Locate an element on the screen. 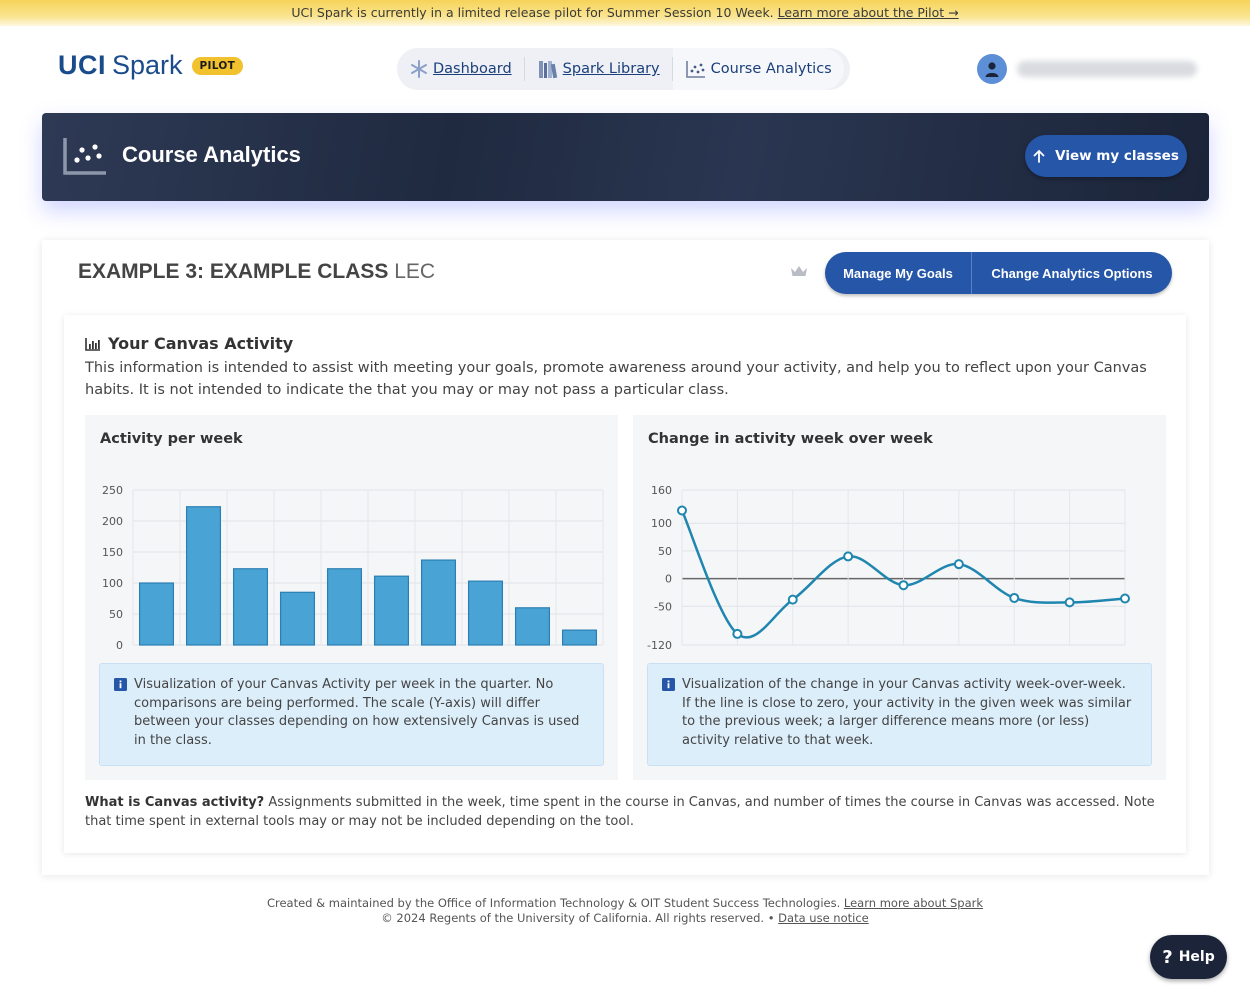  help-button: ? Help is located at coordinates (1188, 957).